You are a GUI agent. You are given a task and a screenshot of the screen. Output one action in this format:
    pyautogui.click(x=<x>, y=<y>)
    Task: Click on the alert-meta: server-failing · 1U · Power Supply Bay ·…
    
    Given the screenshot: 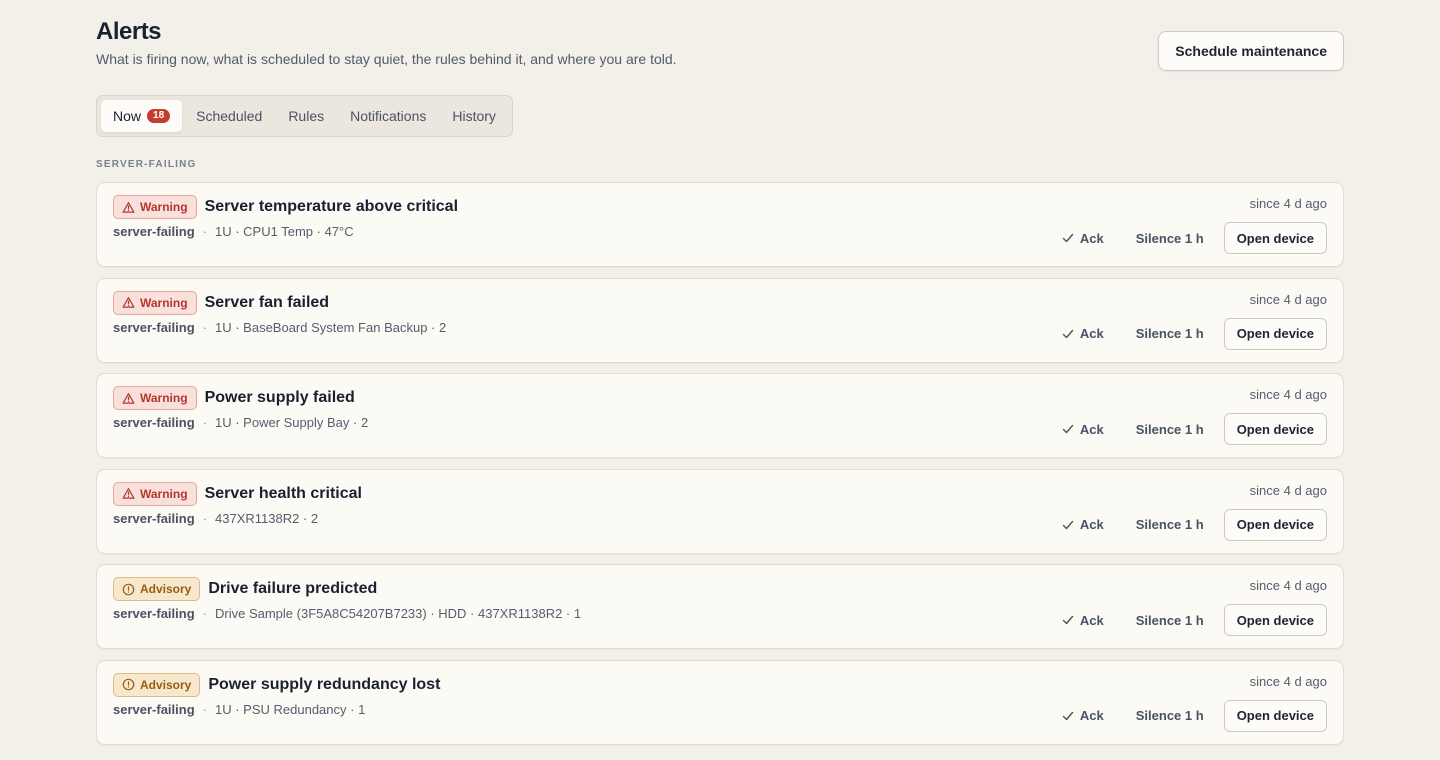 What is the action you would take?
    pyautogui.click(x=240, y=422)
    